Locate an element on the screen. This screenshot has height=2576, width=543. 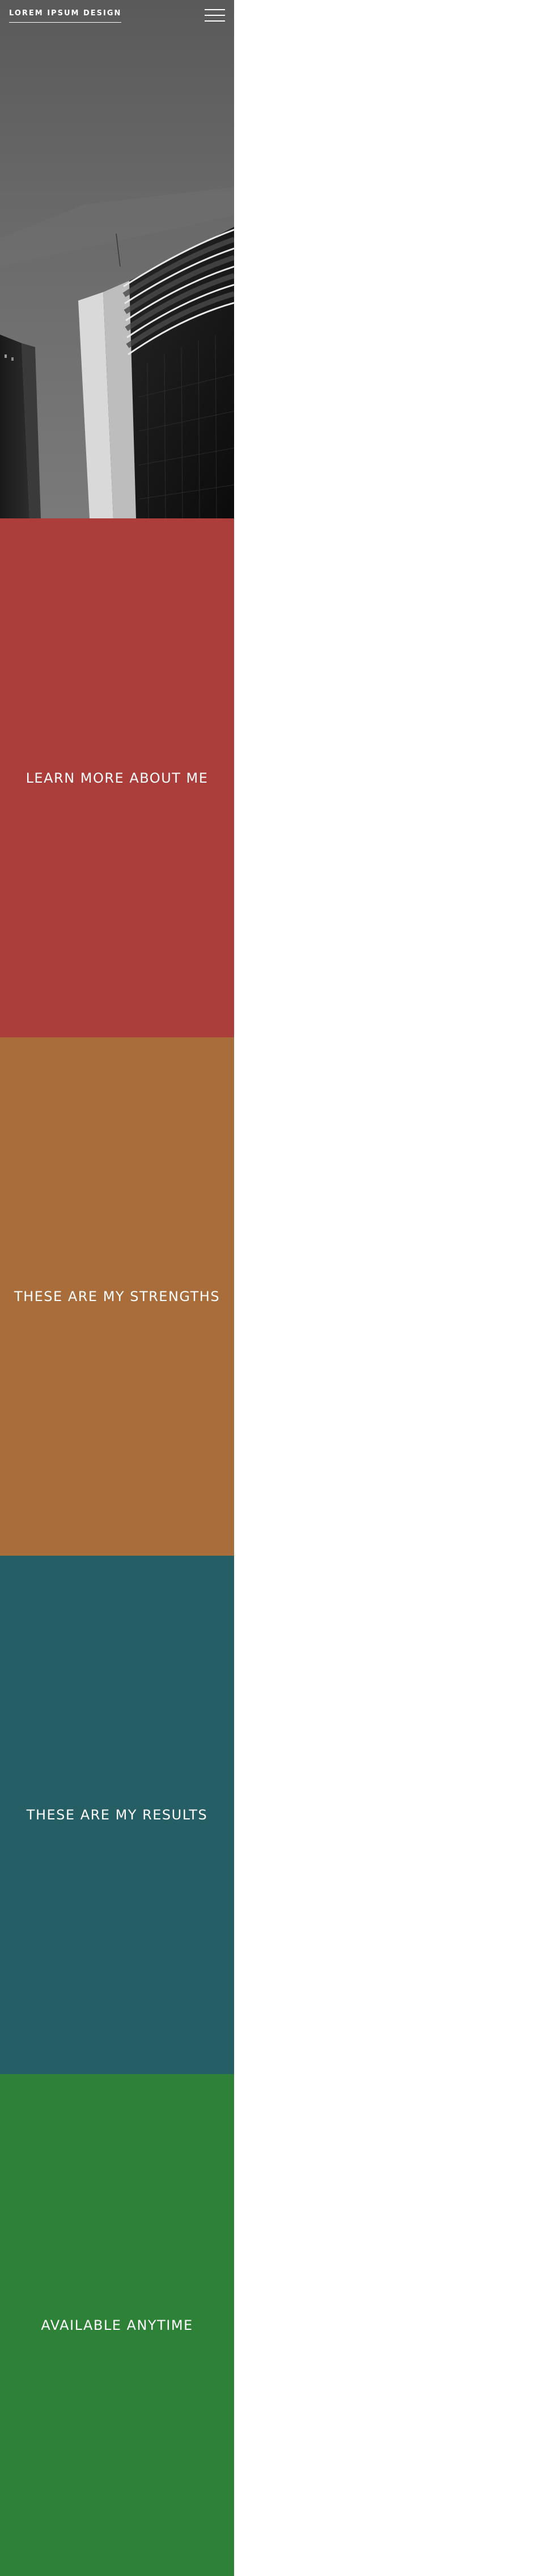
menu-bar-top is located at coordinates (215, 9).